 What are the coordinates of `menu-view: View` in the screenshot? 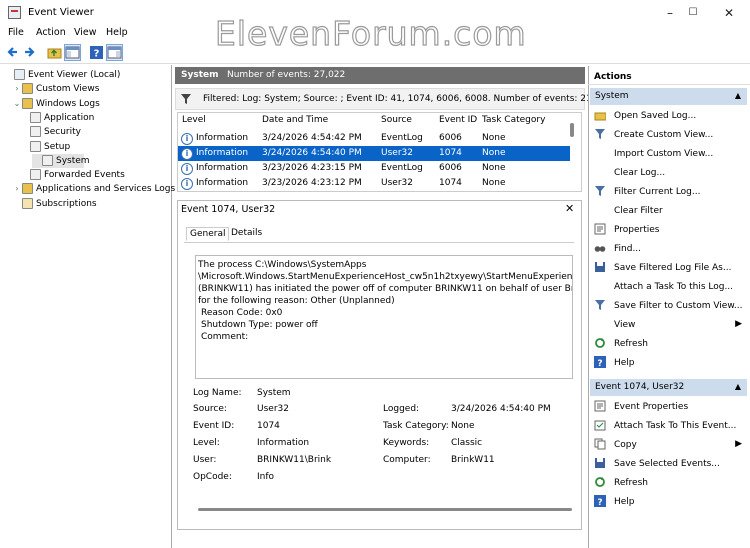 It's located at (85, 32).